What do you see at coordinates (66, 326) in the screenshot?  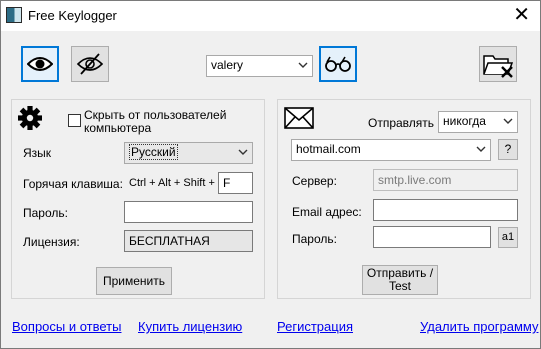 I see `faq-link: Вопросы и ответы` at bounding box center [66, 326].